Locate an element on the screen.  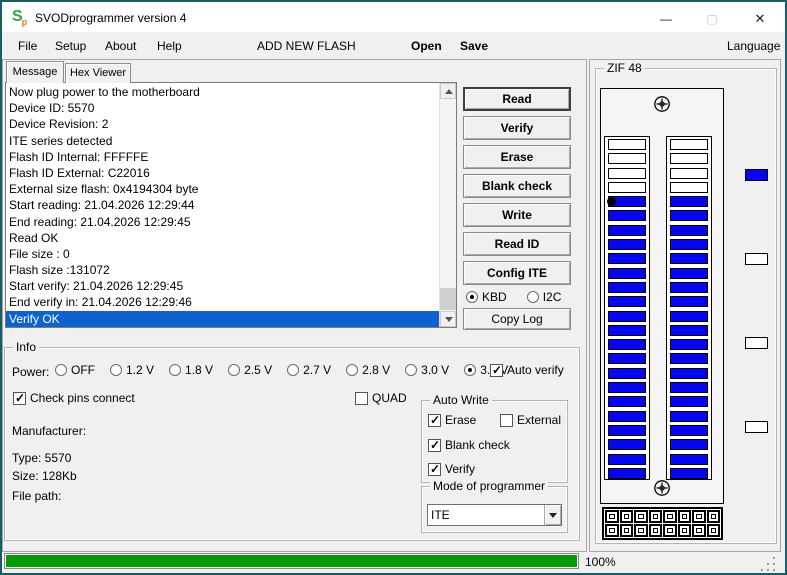
copy-log-button: Copy Log is located at coordinates (517, 319).